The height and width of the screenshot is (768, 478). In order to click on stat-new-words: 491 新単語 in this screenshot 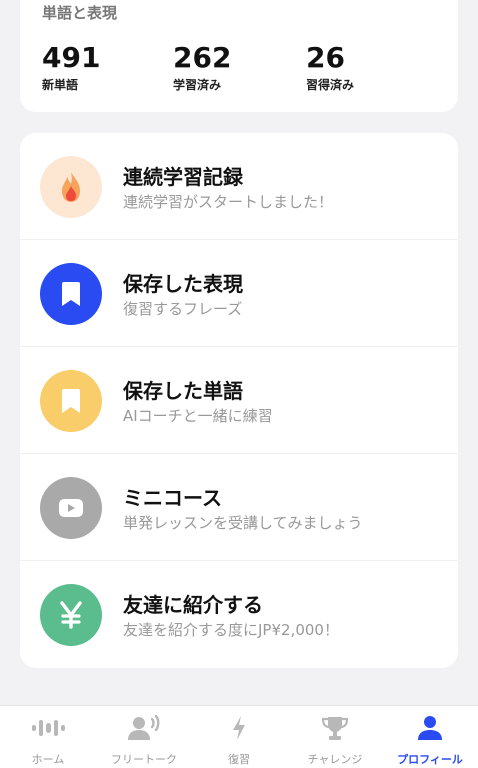, I will do `click(71, 67)`.